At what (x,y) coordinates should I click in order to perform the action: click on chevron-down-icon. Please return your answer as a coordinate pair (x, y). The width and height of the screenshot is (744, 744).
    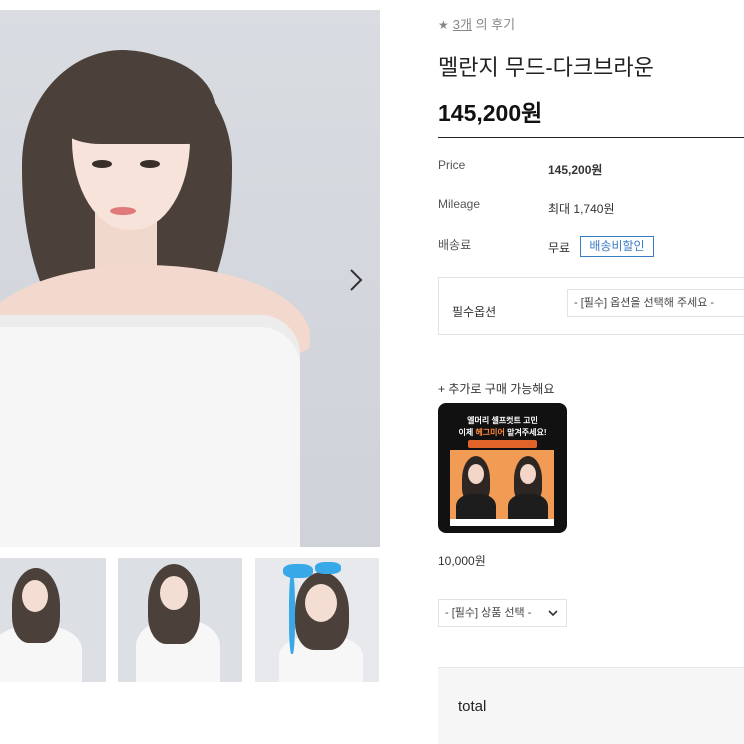
    Looking at the image, I should click on (553, 613).